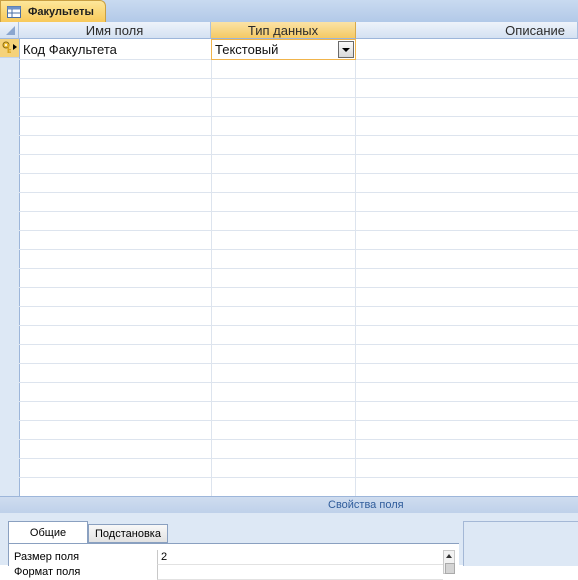 This screenshot has width=578, height=580. I want to click on data-type-combobox: Текстовый, so click(283, 49).